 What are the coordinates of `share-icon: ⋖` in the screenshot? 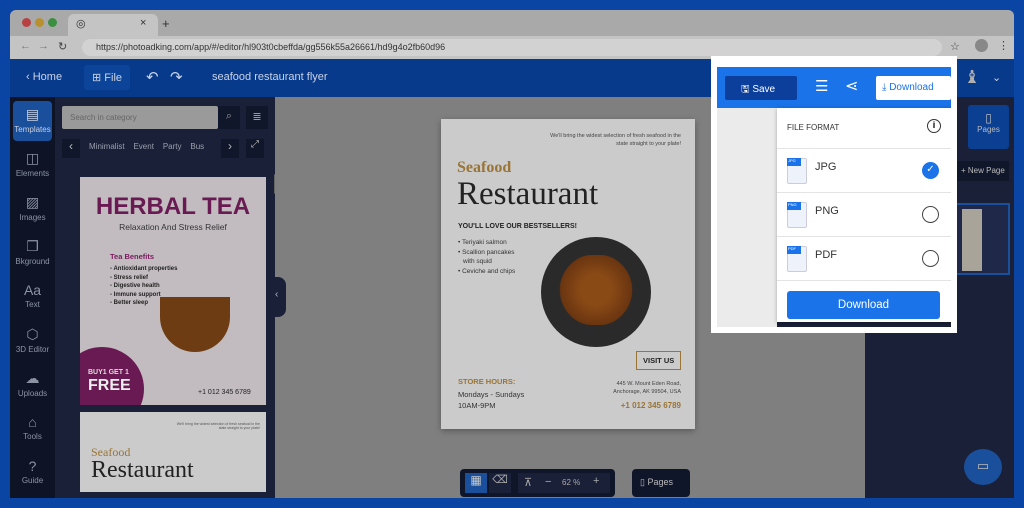 It's located at (851, 86).